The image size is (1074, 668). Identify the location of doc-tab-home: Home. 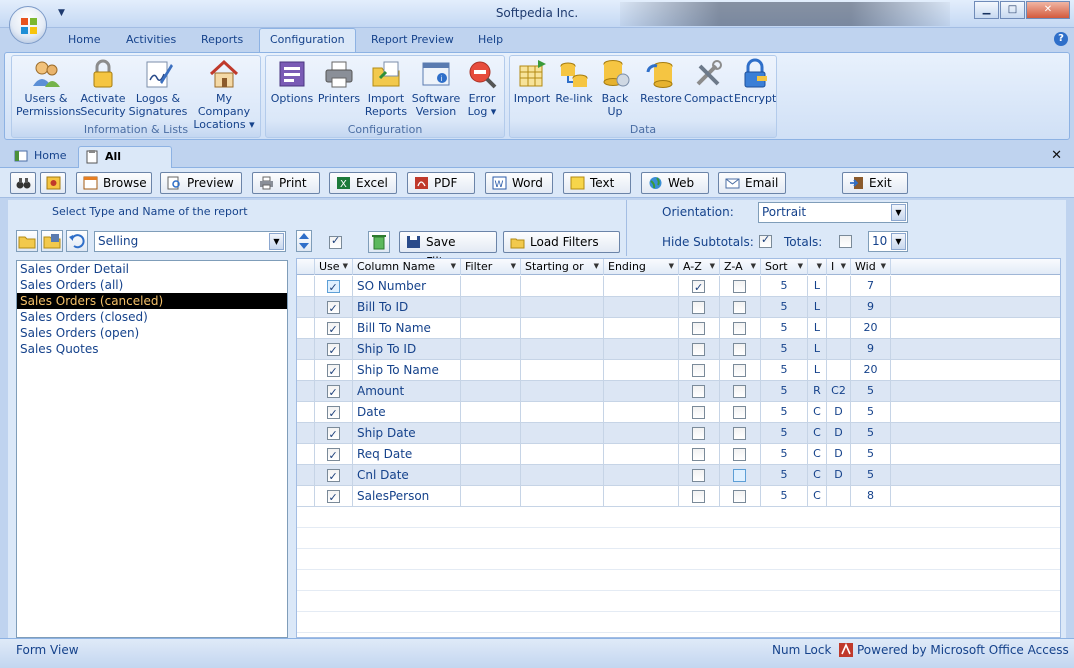
(42, 157).